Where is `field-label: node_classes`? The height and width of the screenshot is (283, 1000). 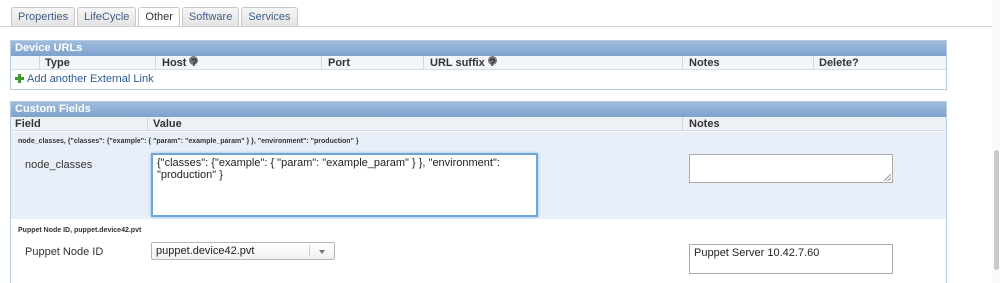
field-label: node_classes is located at coordinates (59, 165).